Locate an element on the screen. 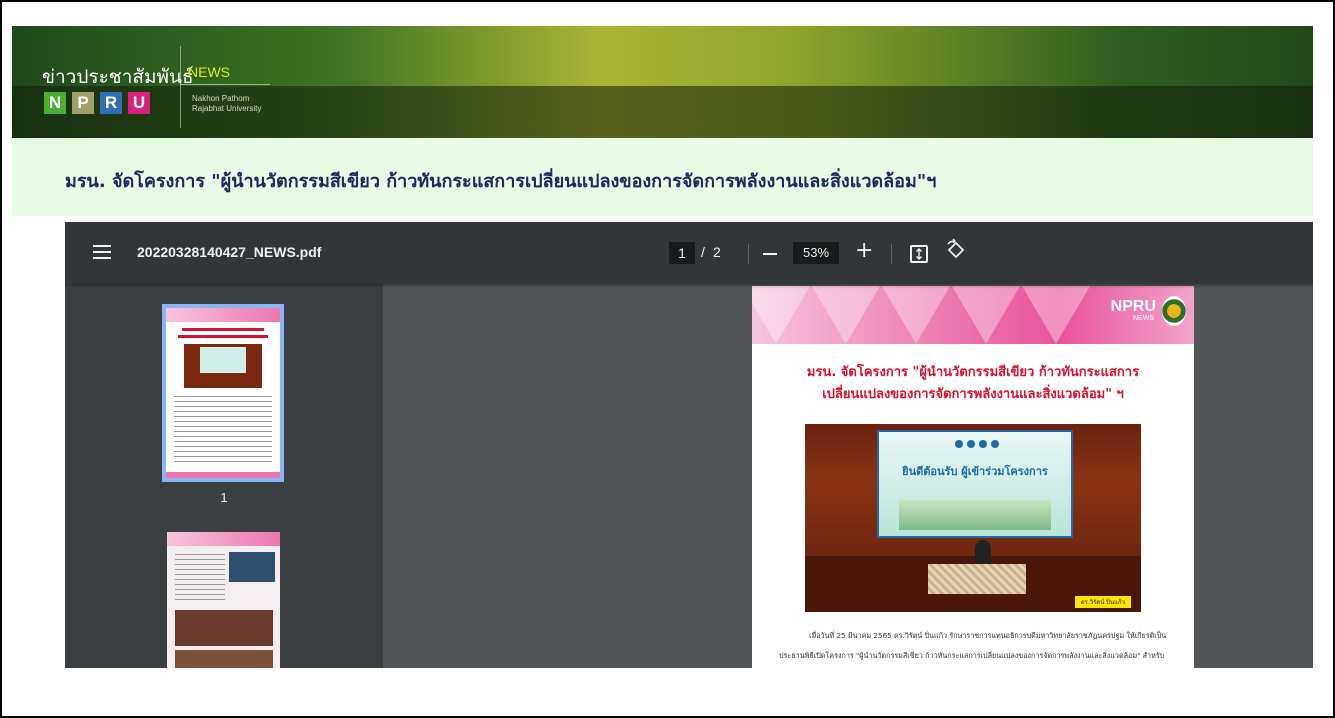 The image size is (1335, 718). fit-page-icon is located at coordinates (919, 254).